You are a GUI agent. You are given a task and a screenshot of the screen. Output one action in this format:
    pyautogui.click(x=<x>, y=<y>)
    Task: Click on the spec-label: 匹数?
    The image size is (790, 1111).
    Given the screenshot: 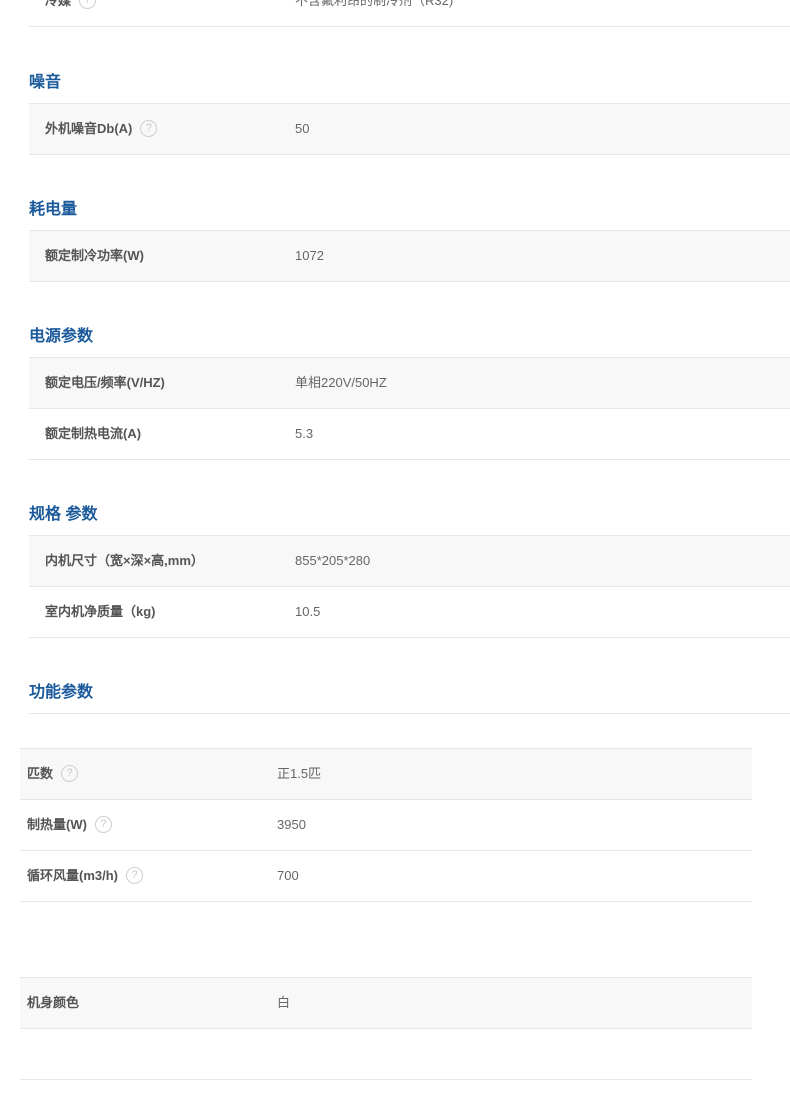 What is the action you would take?
    pyautogui.click(x=53, y=774)
    